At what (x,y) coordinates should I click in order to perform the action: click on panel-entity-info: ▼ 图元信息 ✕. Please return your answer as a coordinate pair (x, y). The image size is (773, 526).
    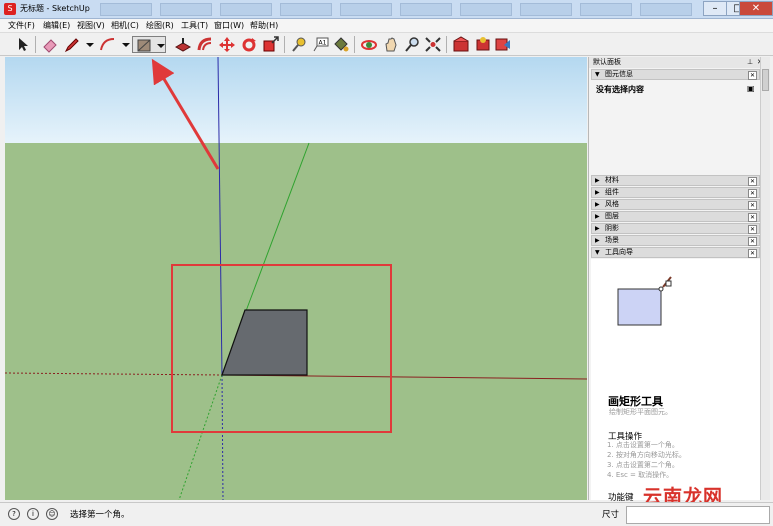
    Looking at the image, I should click on (675, 74).